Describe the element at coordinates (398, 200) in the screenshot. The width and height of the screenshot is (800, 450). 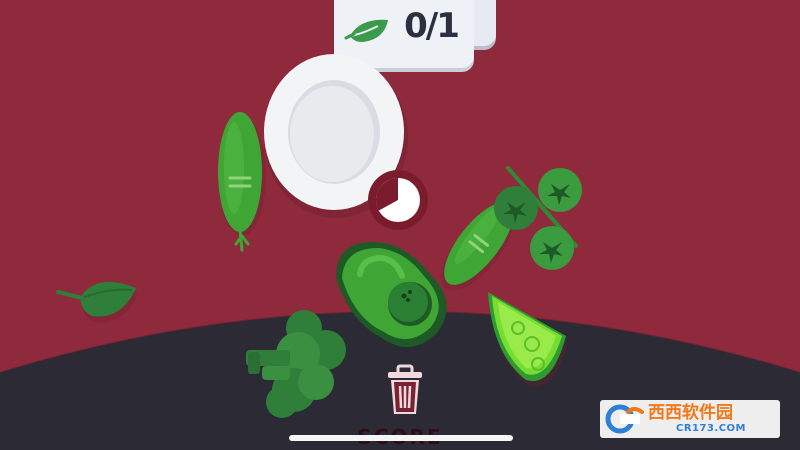
I see `timer-icon` at that location.